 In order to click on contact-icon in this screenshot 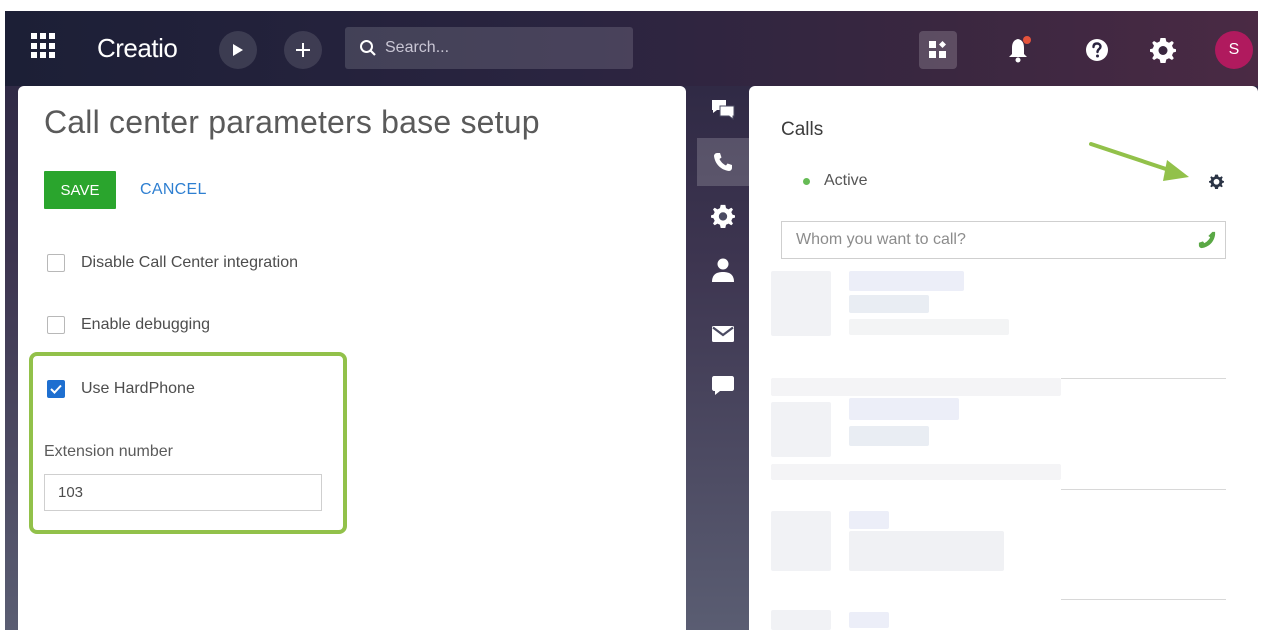, I will do `click(723, 270)`.